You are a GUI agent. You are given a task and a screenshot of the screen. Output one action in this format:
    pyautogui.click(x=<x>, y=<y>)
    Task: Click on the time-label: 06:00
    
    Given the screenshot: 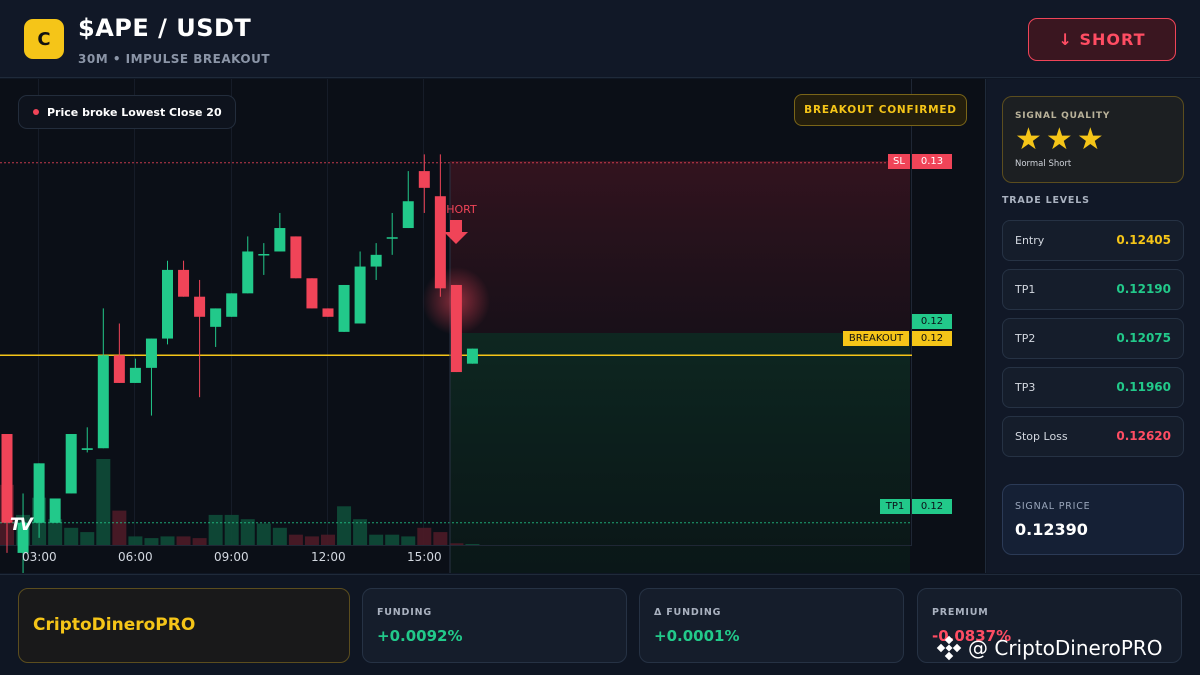 What is the action you would take?
    pyautogui.click(x=135, y=557)
    